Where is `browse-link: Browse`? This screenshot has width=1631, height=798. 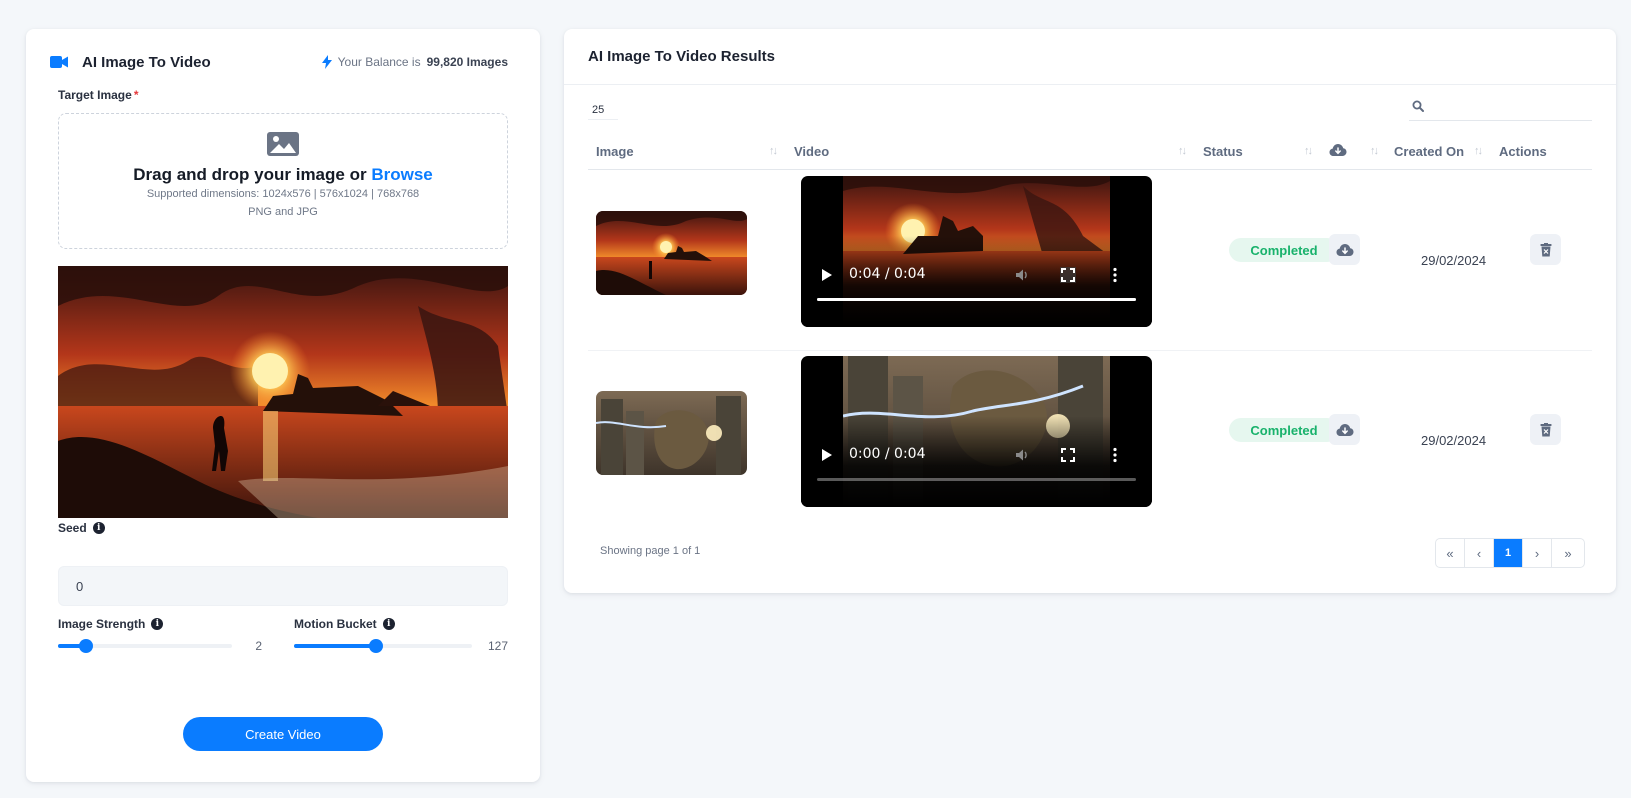
browse-link: Browse is located at coordinates (401, 174).